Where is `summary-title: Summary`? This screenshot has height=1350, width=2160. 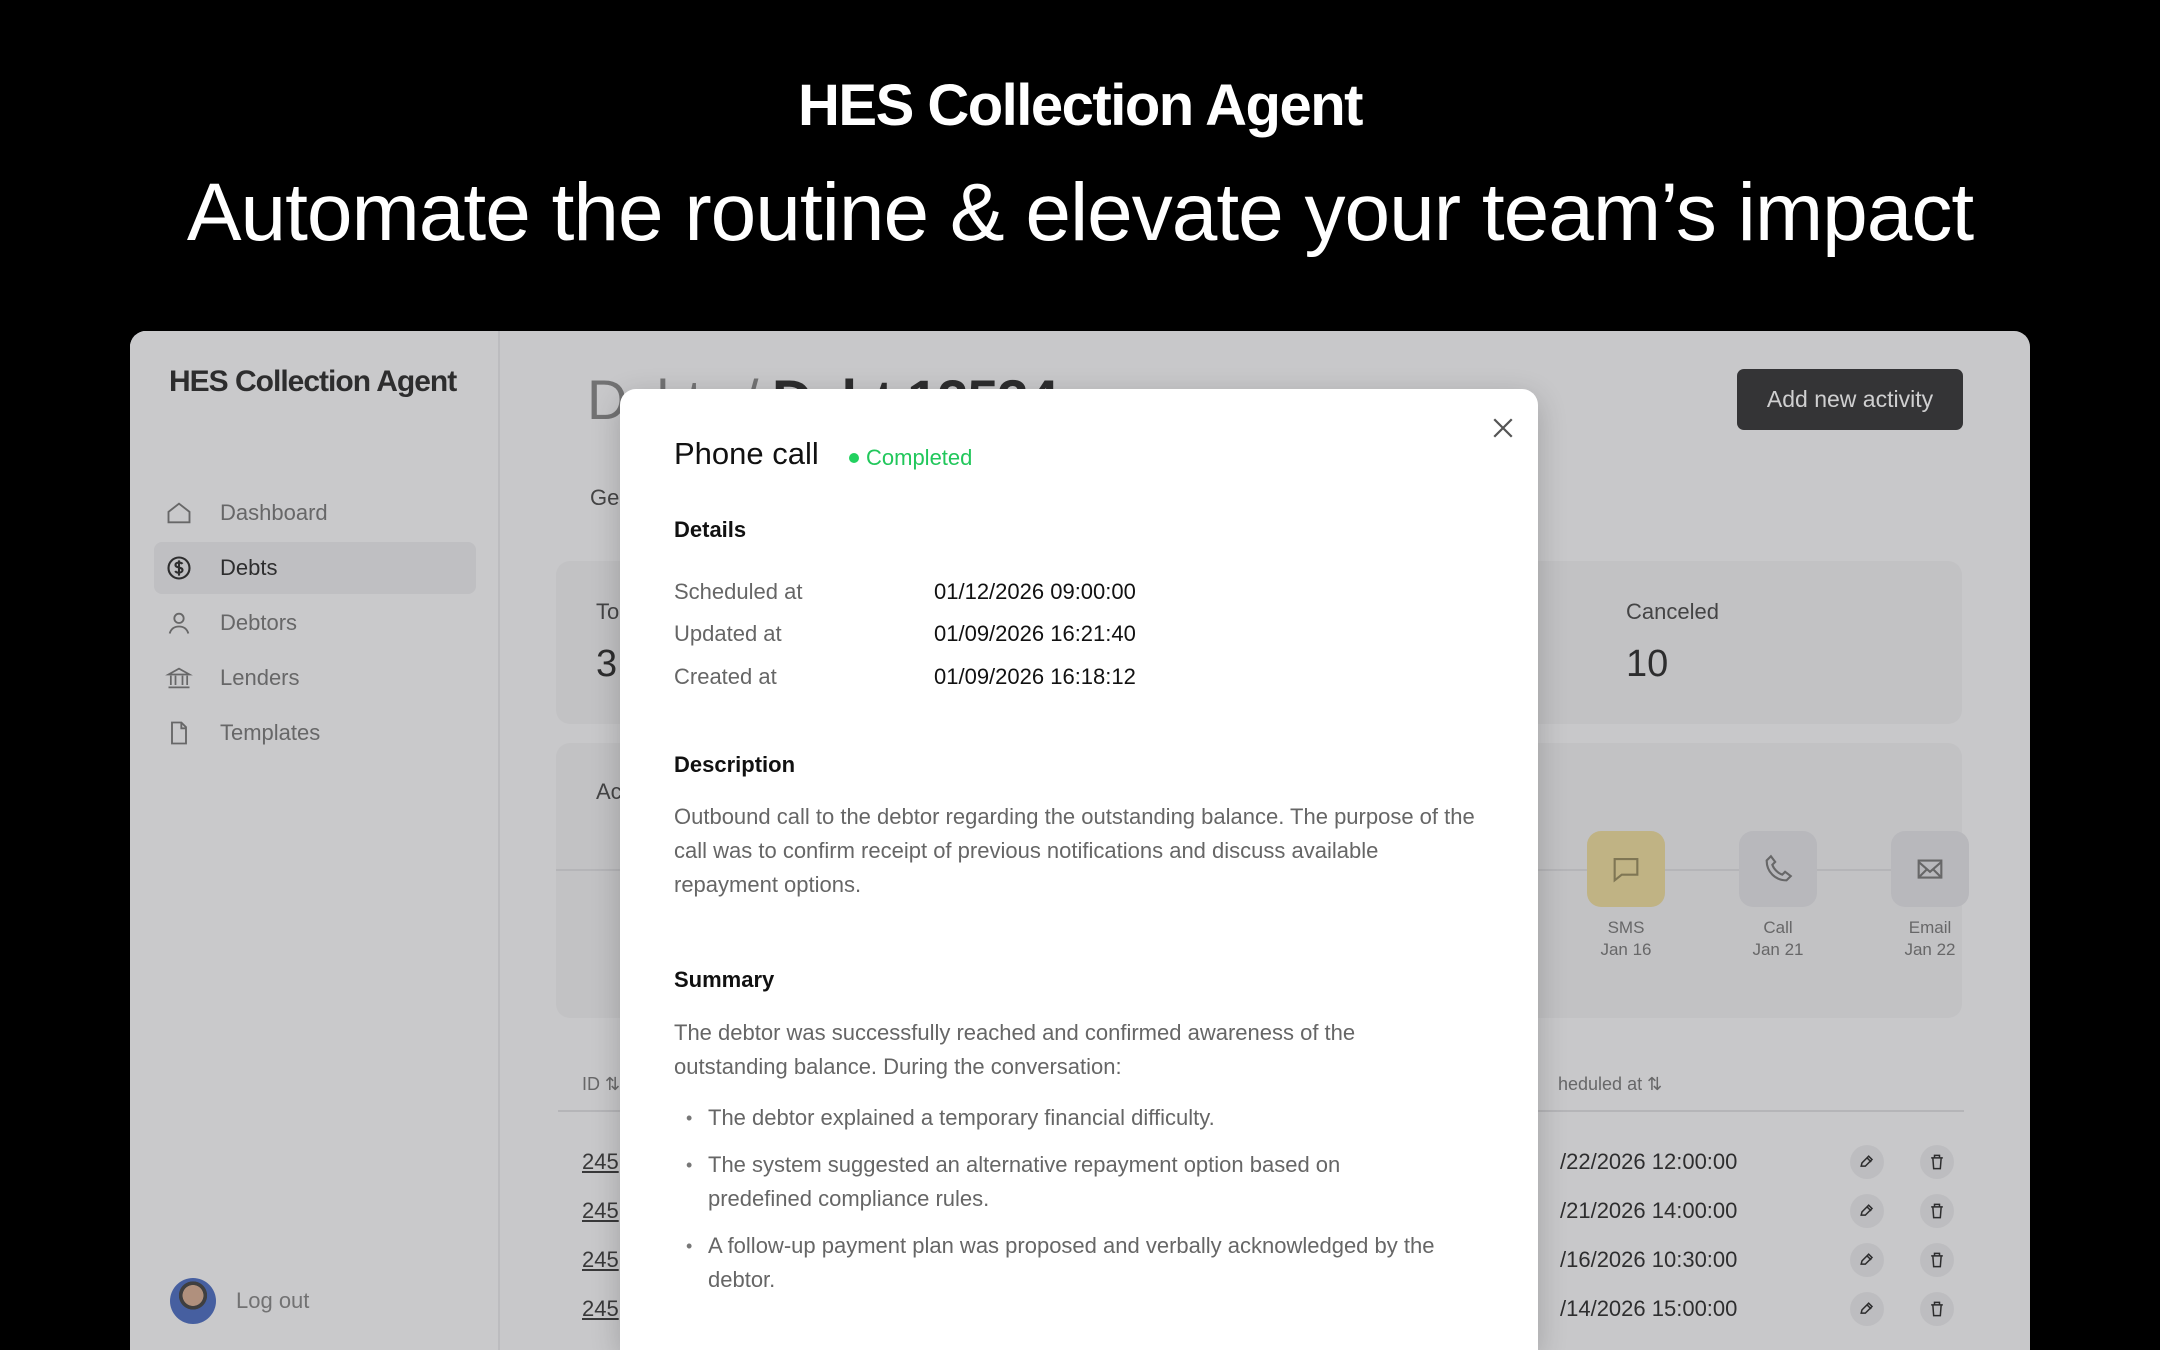 summary-title: Summary is located at coordinates (724, 979).